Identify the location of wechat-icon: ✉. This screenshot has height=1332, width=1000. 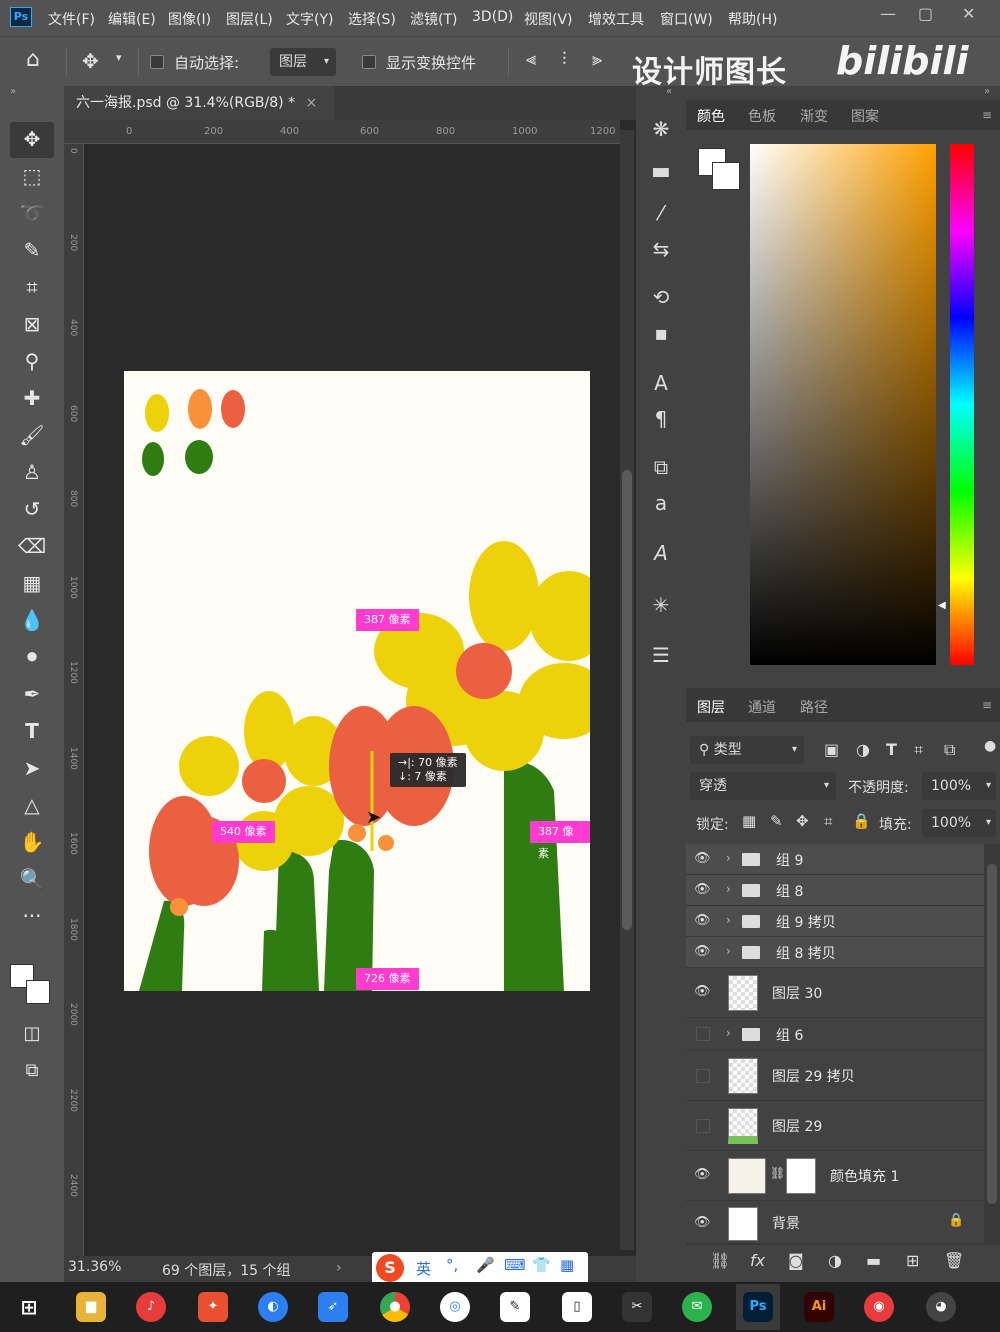
(697, 1307).